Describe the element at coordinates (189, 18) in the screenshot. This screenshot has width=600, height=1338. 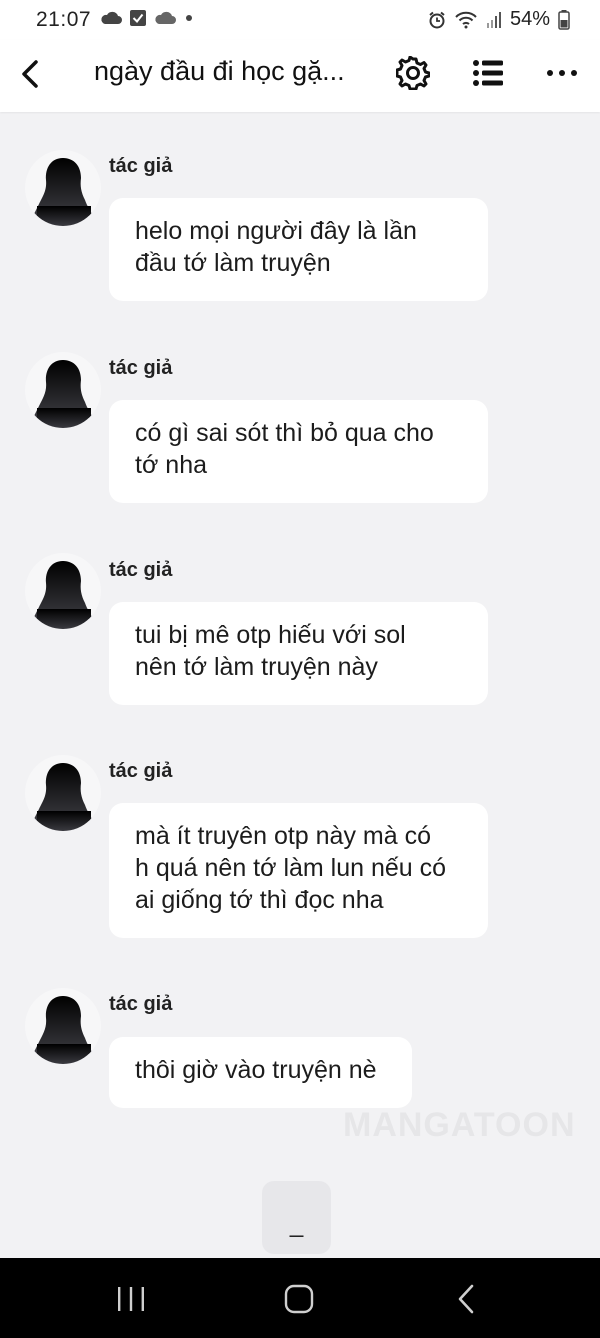
I see `dot-icon` at that location.